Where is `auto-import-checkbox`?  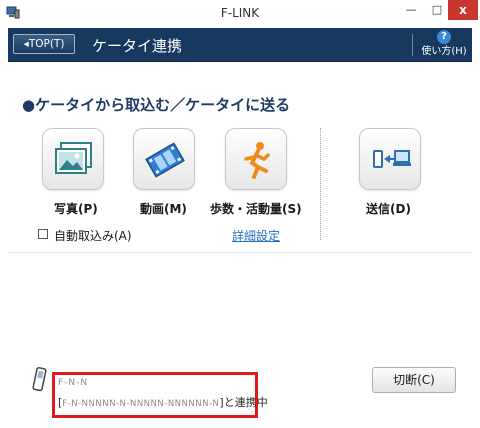 auto-import-checkbox is located at coordinates (43, 234).